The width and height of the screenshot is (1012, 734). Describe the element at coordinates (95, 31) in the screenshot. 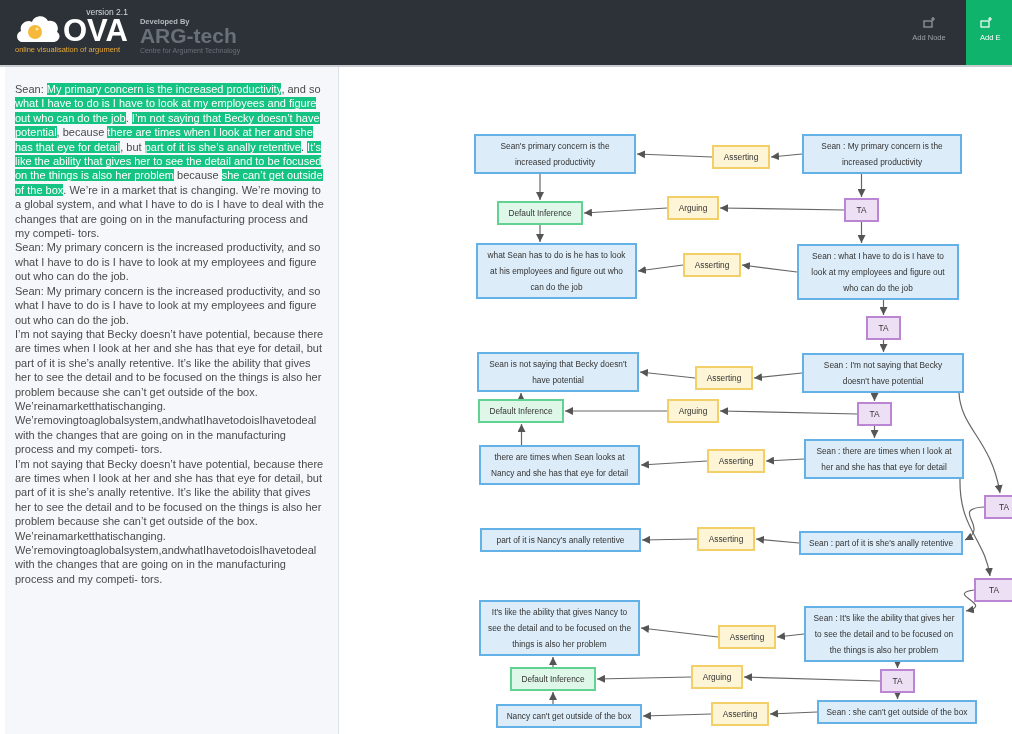

I see `logo-text: OVA` at that location.